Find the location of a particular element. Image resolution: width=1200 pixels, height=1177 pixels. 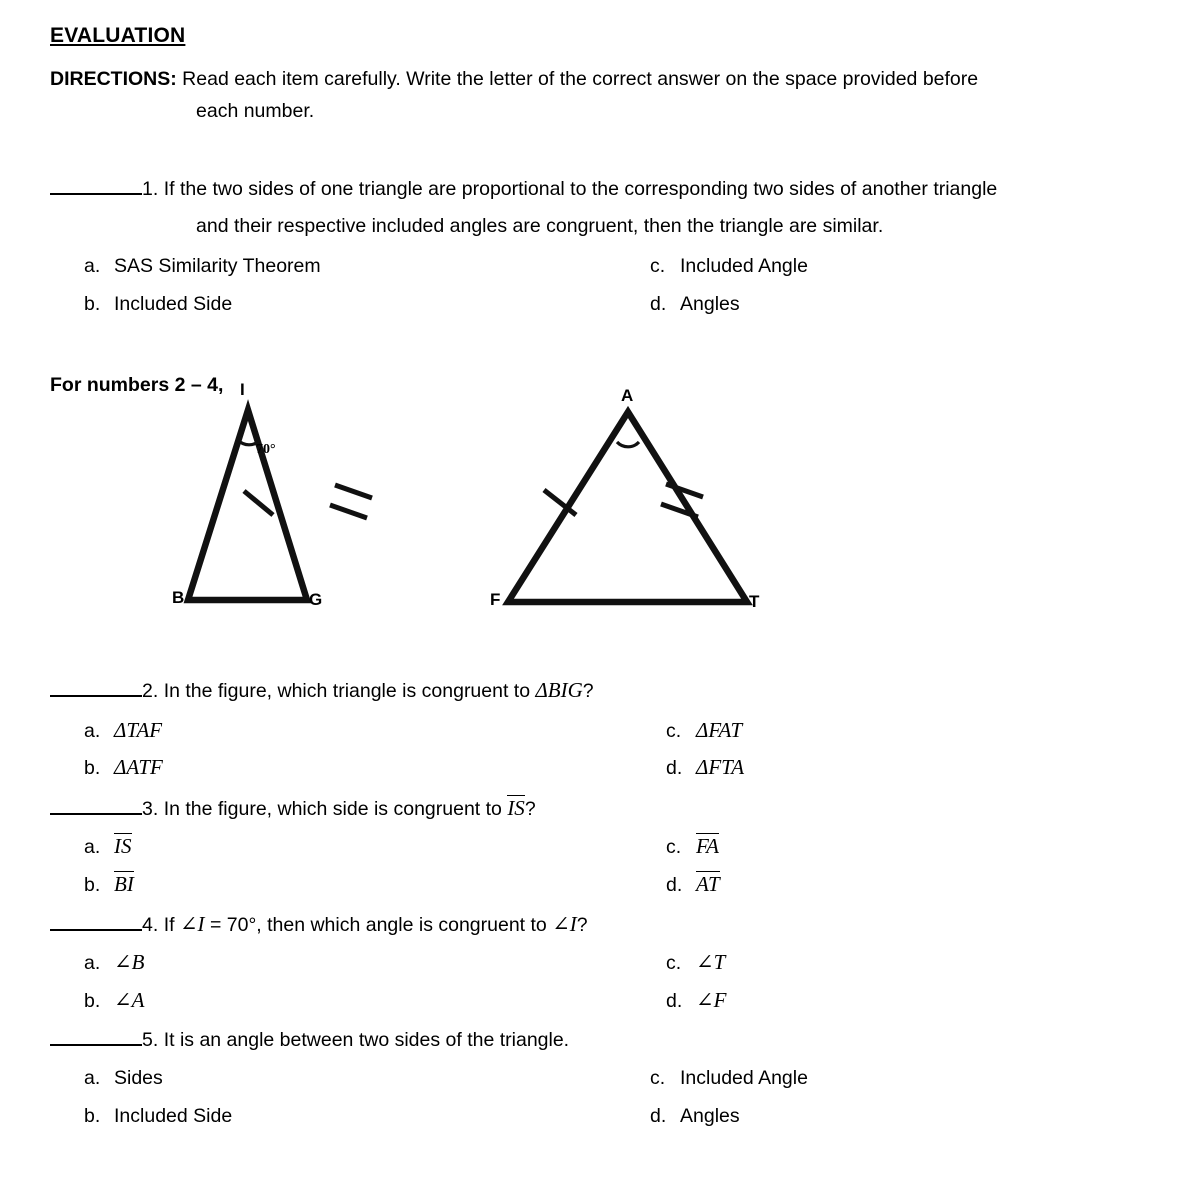

vertex-label-i: I is located at coordinates (242, 389).